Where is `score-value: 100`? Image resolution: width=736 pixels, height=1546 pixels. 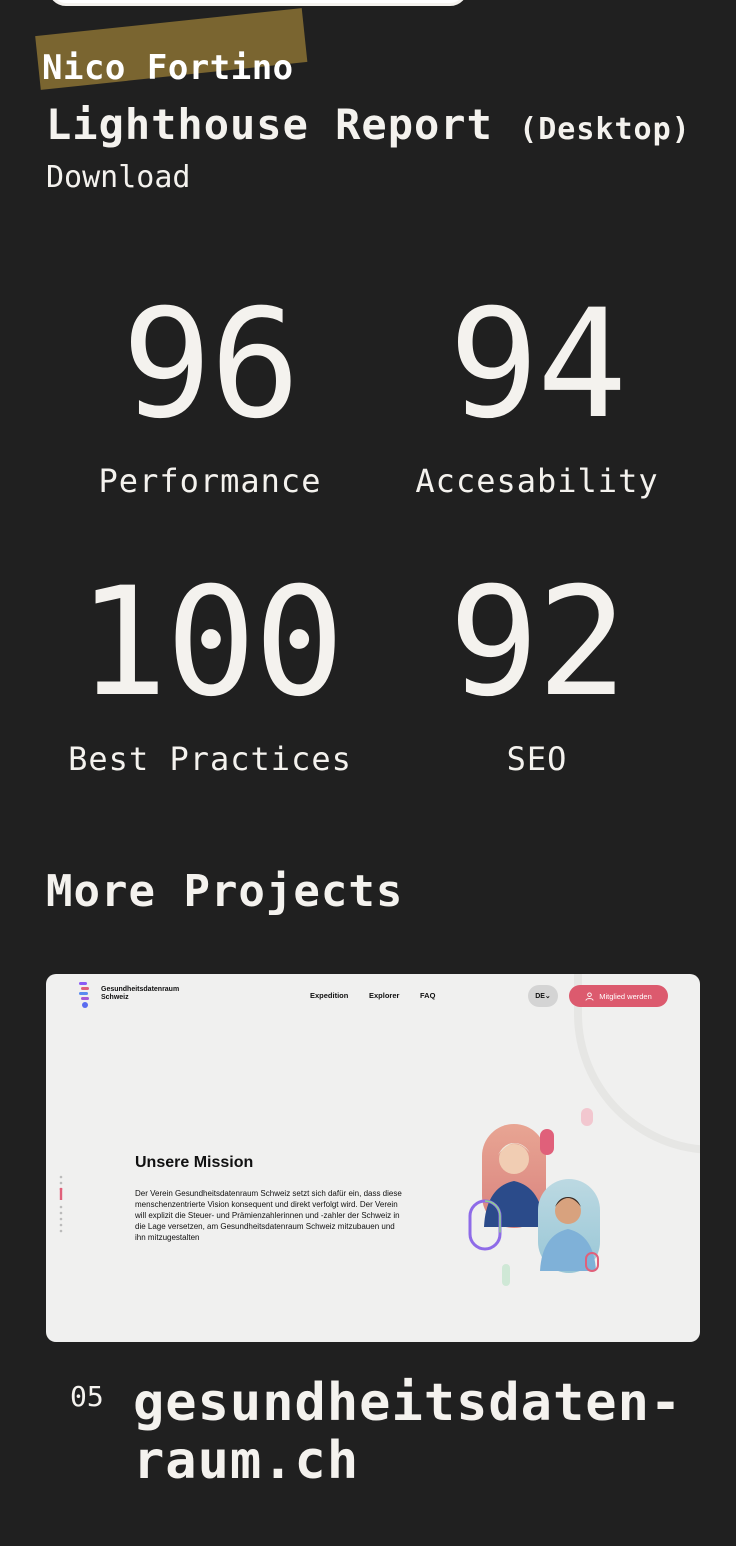
score-value: 100 is located at coordinates (211, 643).